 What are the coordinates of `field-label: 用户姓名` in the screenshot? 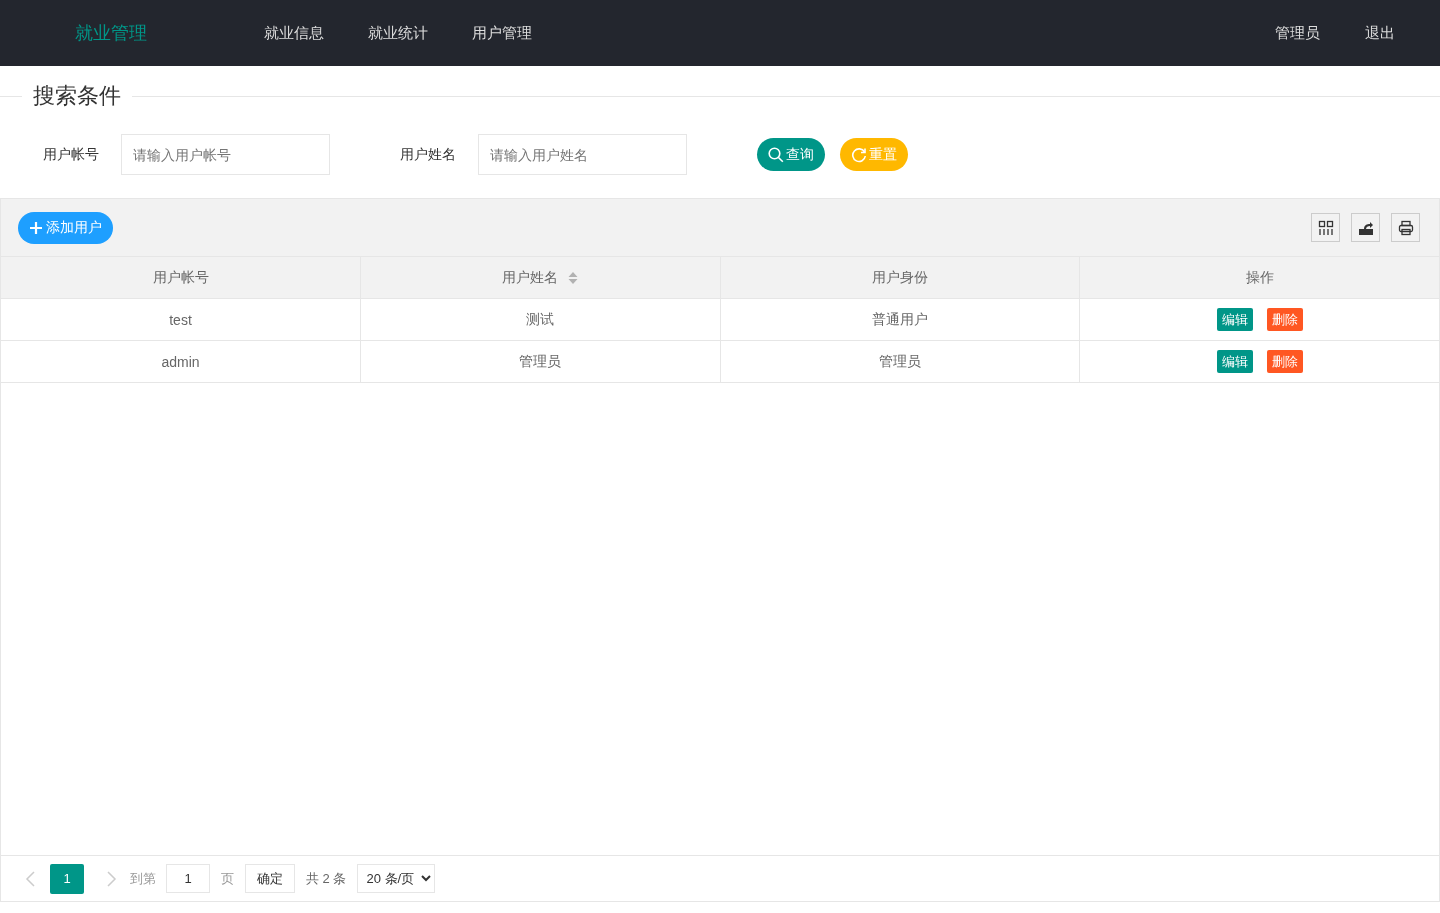 It's located at (428, 154).